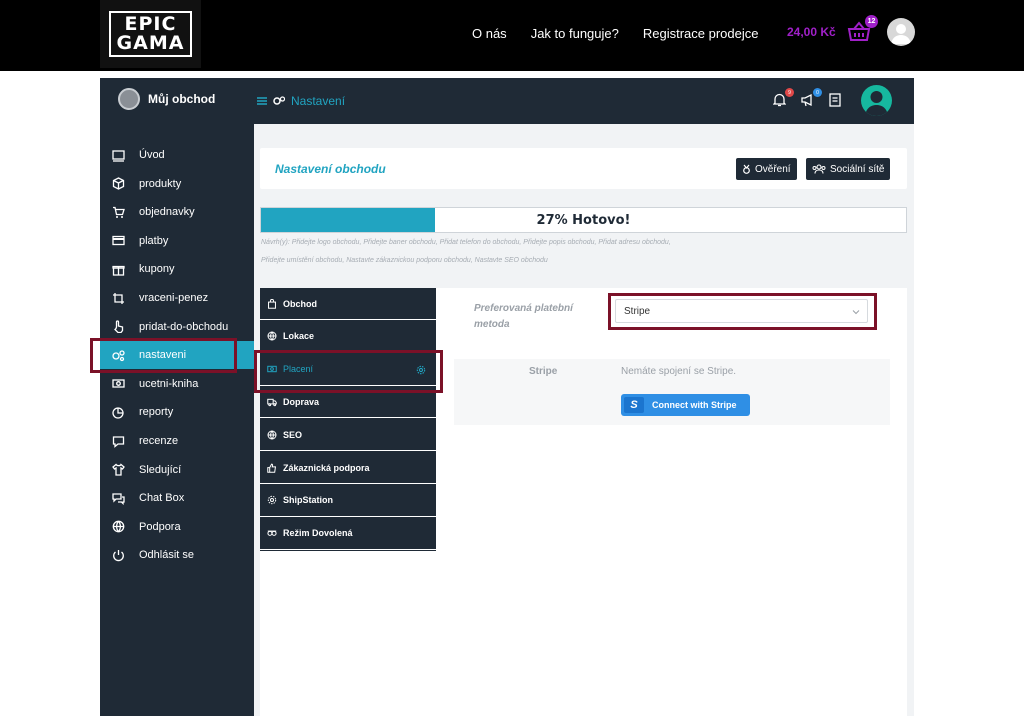  What do you see at coordinates (300, 303) in the screenshot?
I see `tab-label: Obchod` at bounding box center [300, 303].